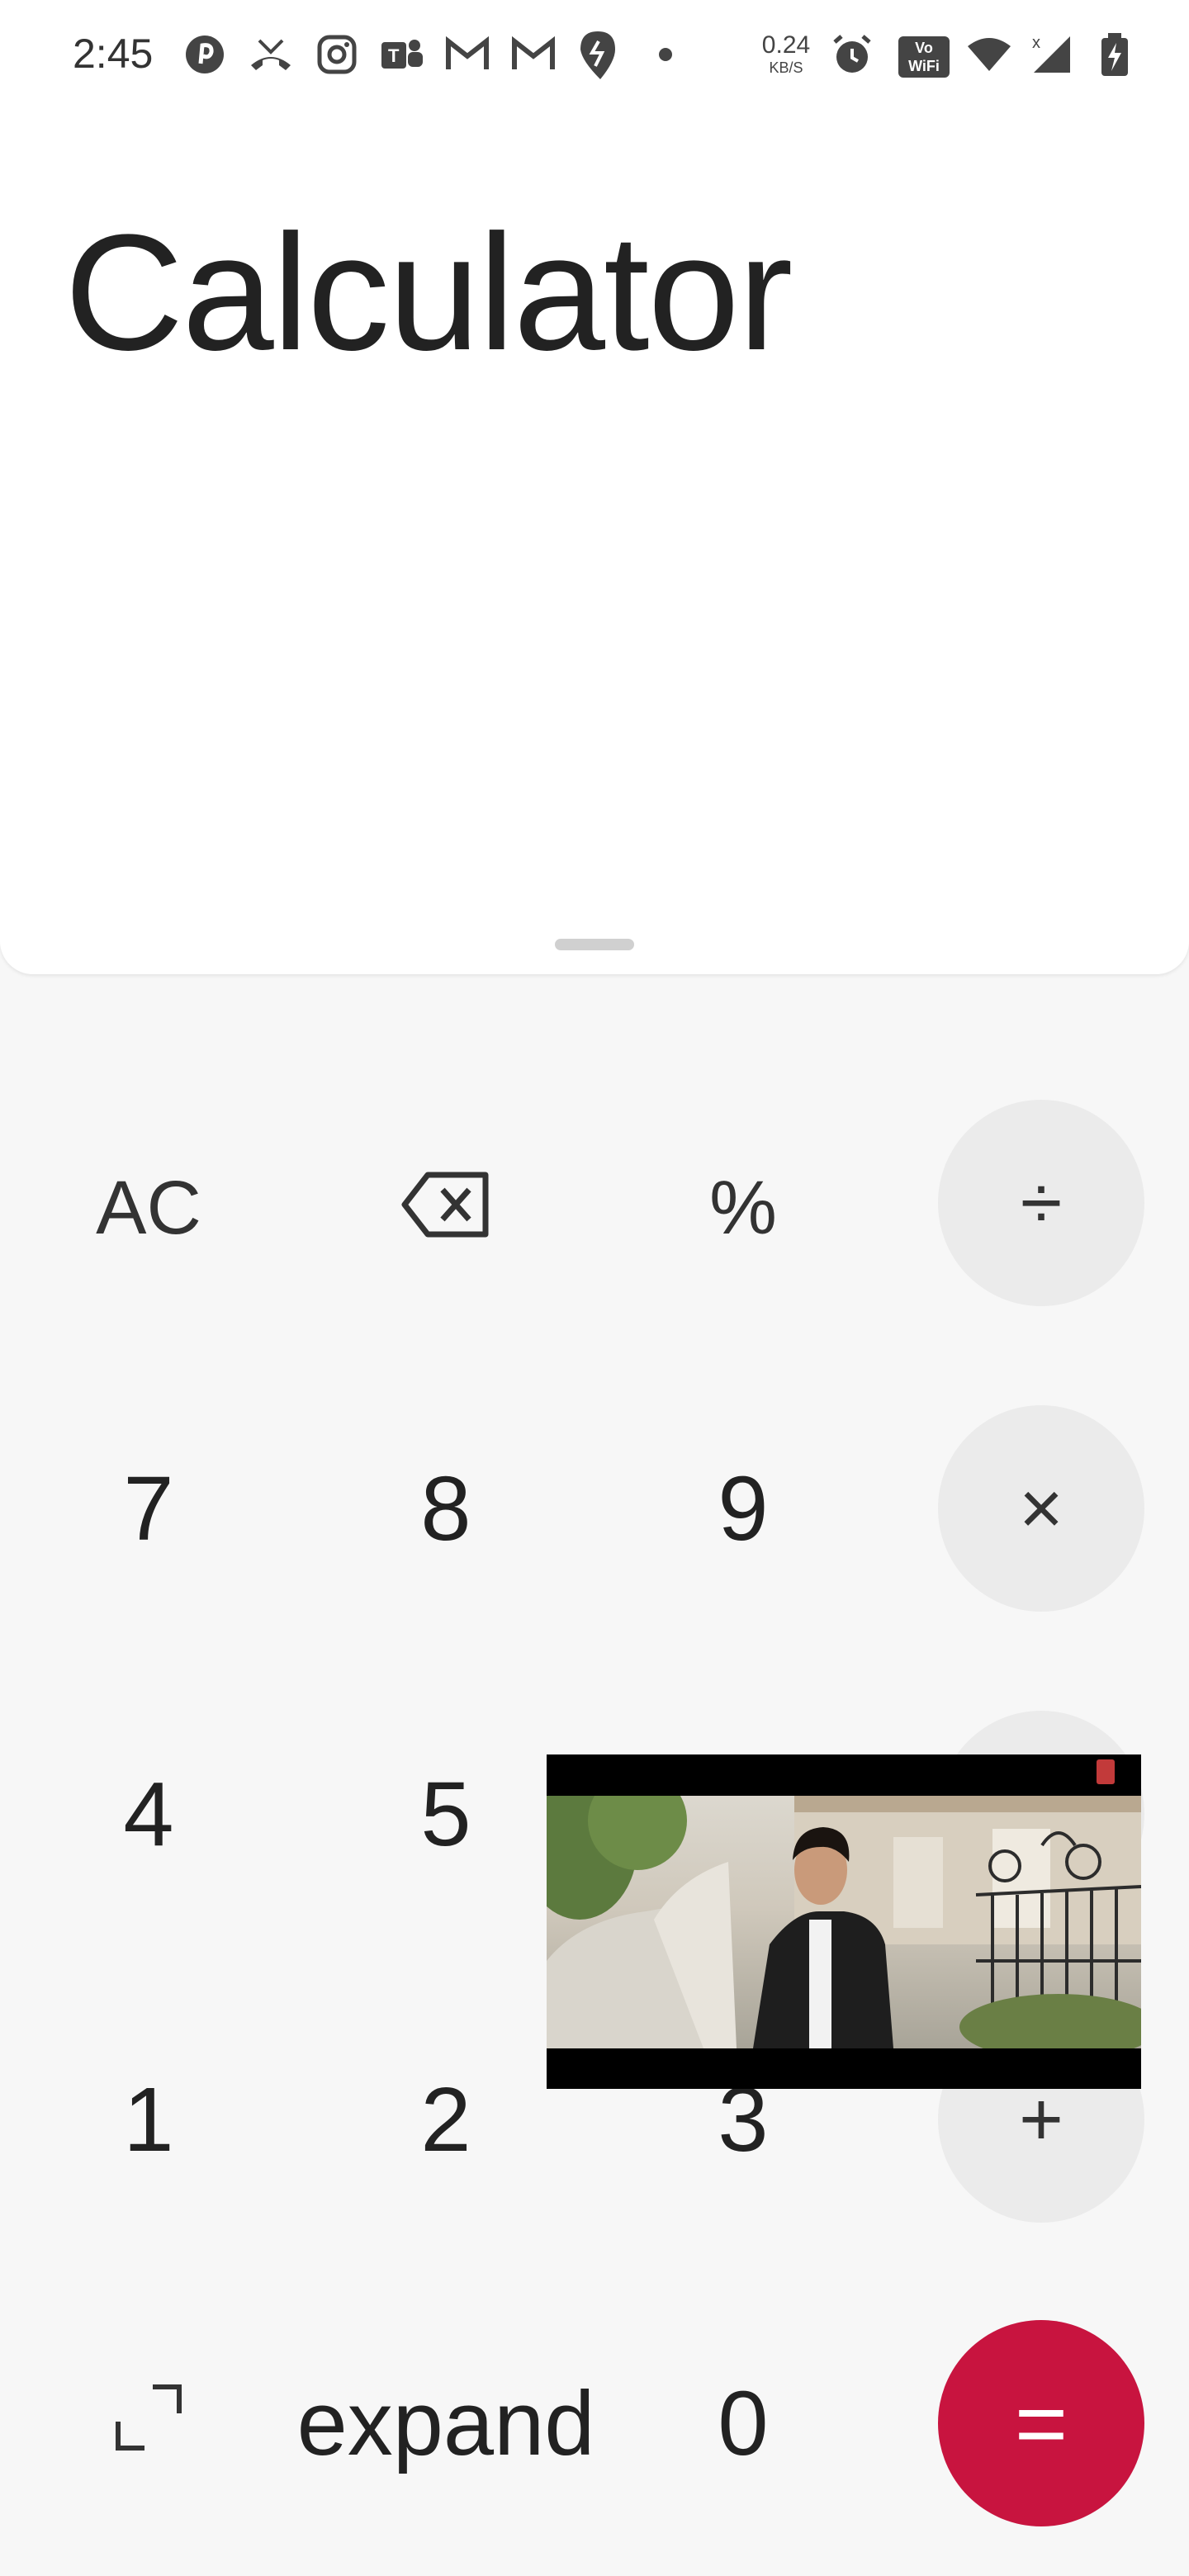 The width and height of the screenshot is (1189, 2576). I want to click on key-7: 7, so click(148, 1508).